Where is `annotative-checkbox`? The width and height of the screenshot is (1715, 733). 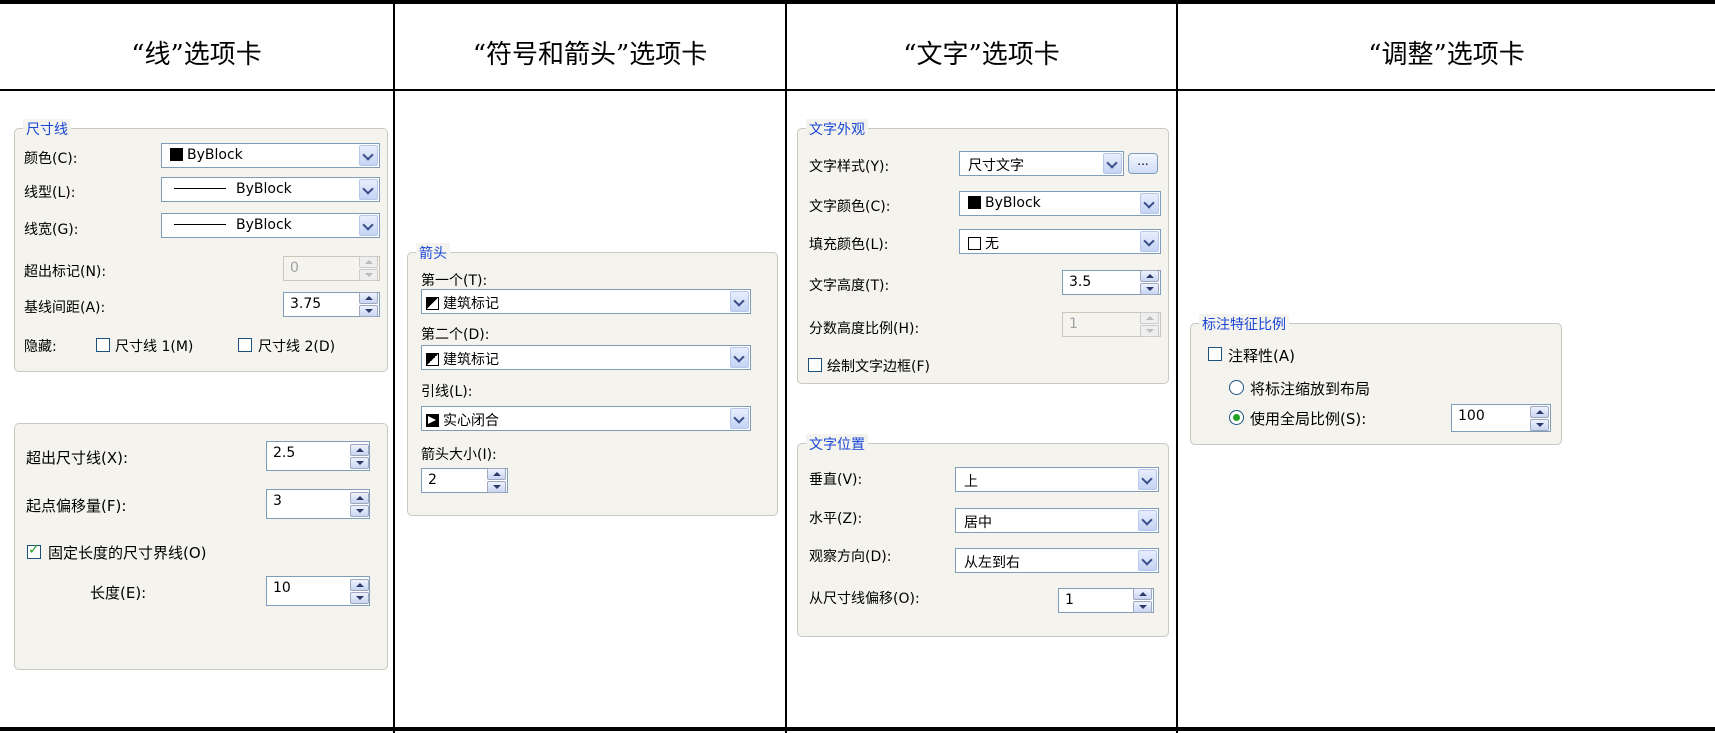 annotative-checkbox is located at coordinates (1215, 354).